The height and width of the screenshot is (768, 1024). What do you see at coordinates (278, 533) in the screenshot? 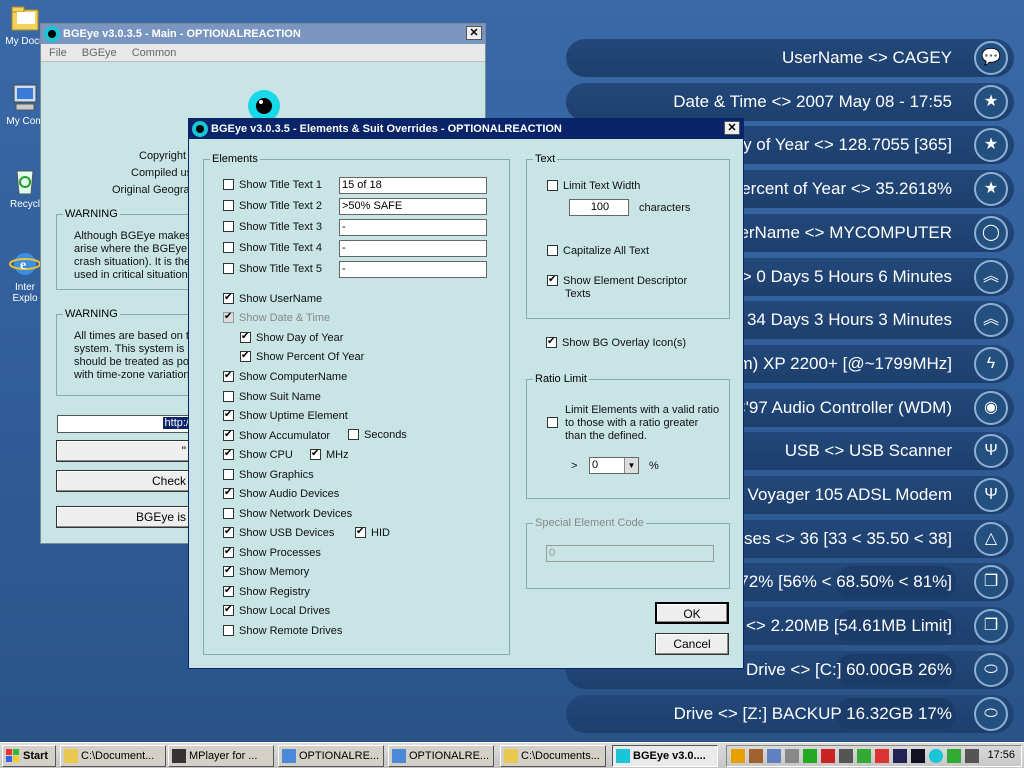
I see `element-checkbox: Show USB Devices` at bounding box center [278, 533].